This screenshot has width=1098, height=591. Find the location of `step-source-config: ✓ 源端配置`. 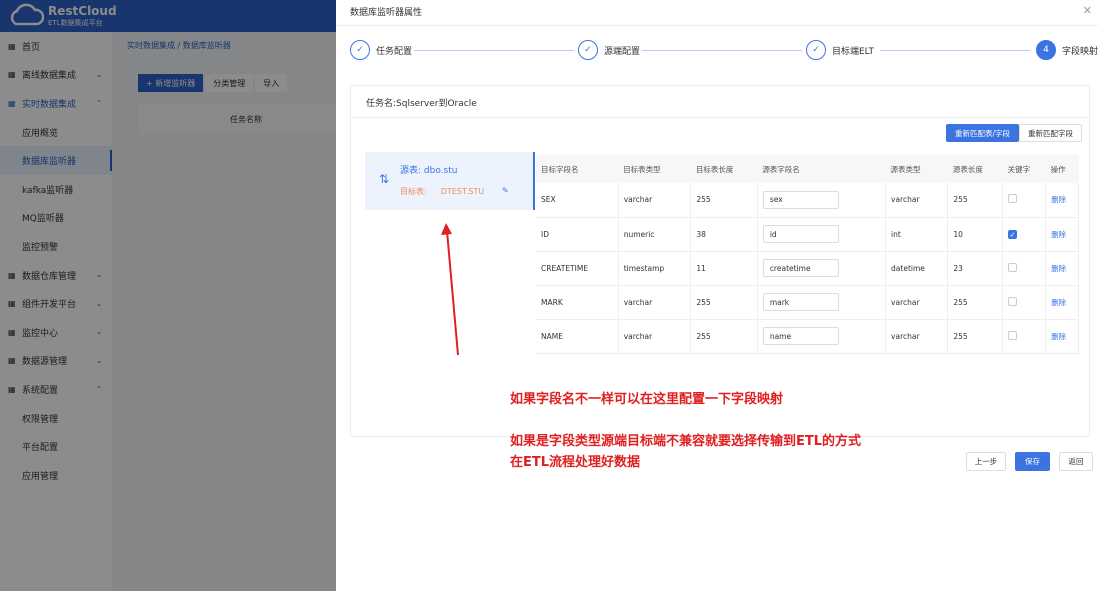

step-source-config: ✓ 源端配置 is located at coordinates (609, 50).